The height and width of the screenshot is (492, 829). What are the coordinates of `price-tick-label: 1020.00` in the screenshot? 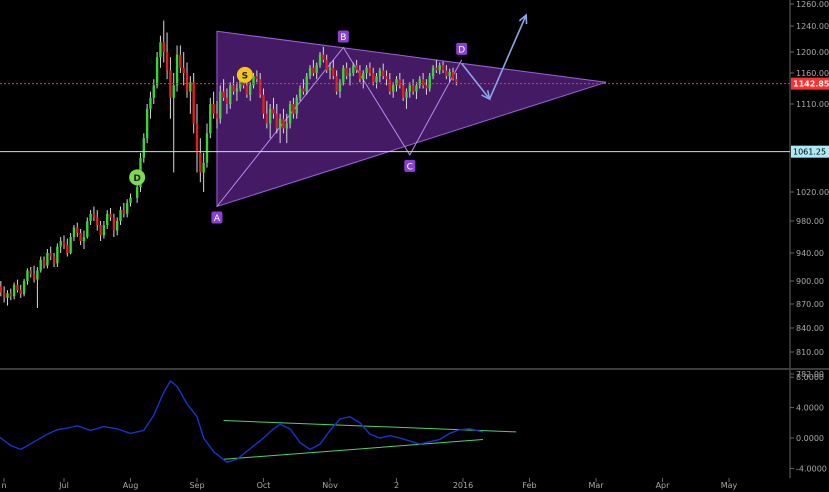 It's located at (812, 192).